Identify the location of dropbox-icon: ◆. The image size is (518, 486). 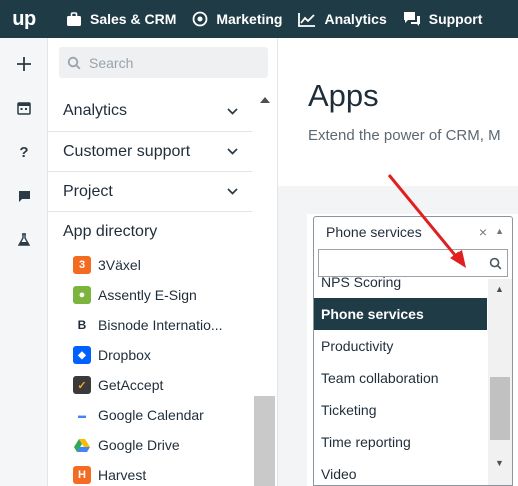
(82, 355).